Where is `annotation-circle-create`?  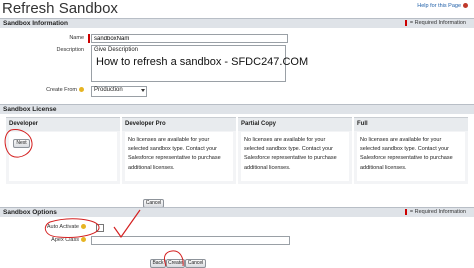
annotation-circle-create is located at coordinates (173, 258).